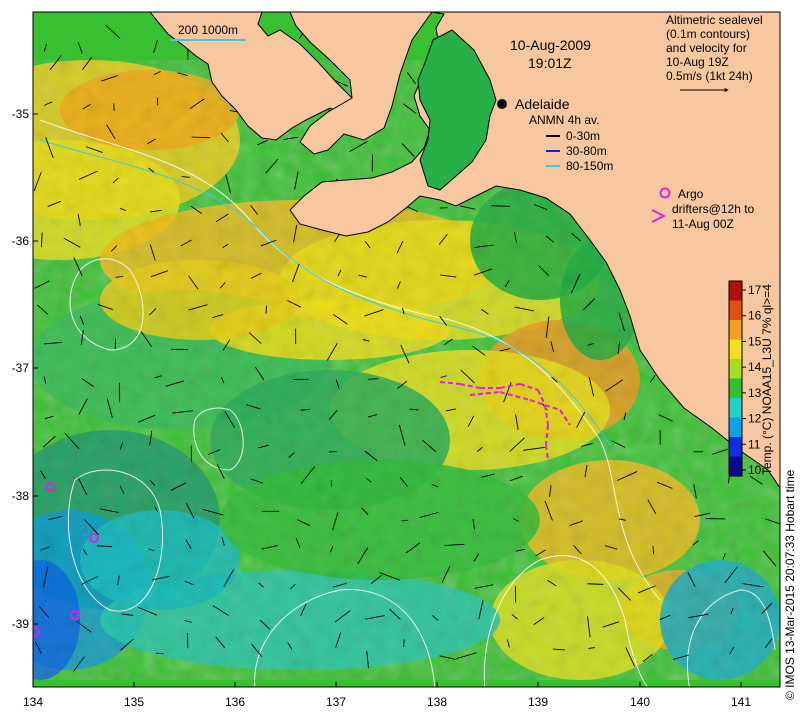  Describe the element at coordinates (550, 45) in the screenshot. I see `map-date: 10-Aug-2009` at that location.